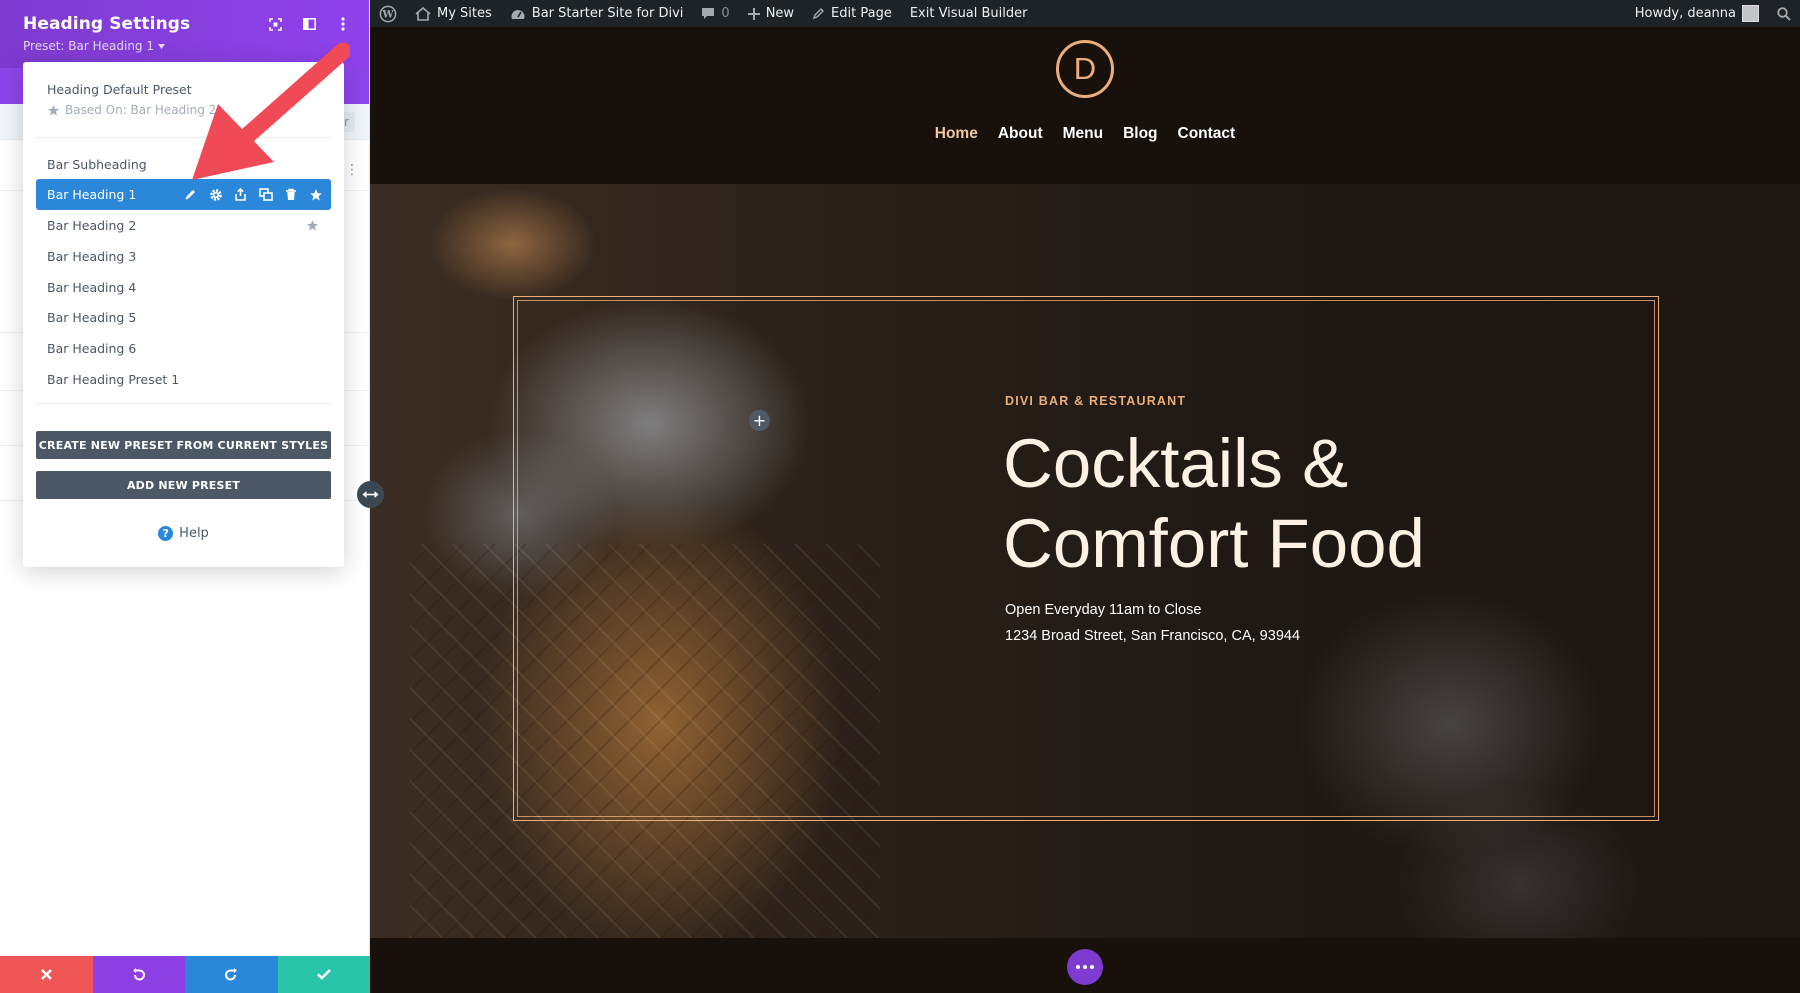 This screenshot has width=1800, height=993. Describe the element at coordinates (92, 317) in the screenshot. I see `preset-item-label: Bar Heading 5` at that location.